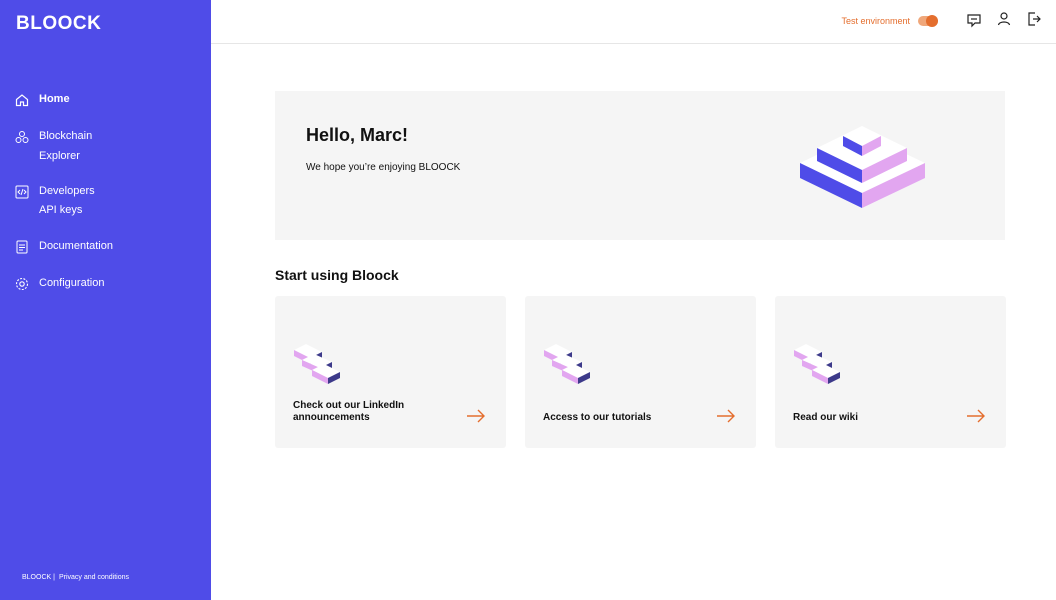  What do you see at coordinates (1004, 19) in the screenshot?
I see `user-icon` at bounding box center [1004, 19].